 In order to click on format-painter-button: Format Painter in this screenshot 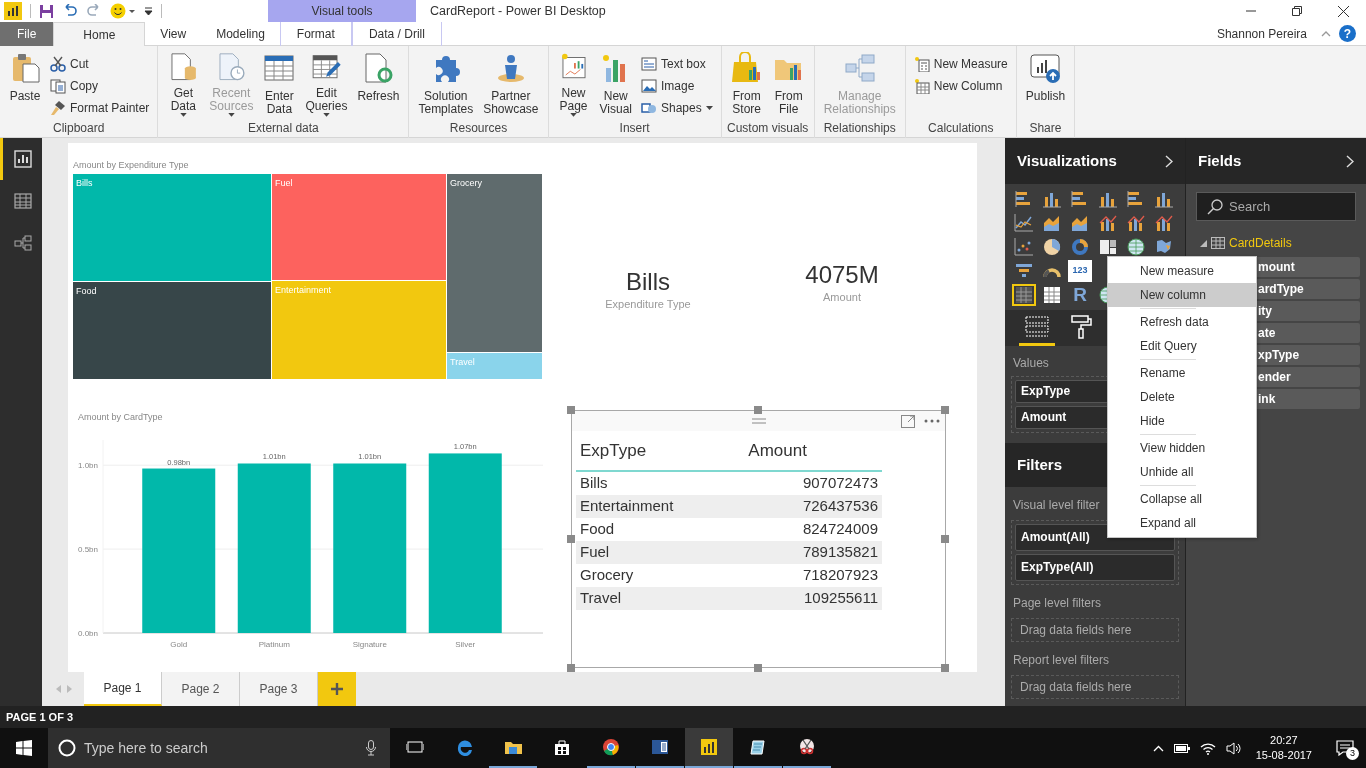, I will do `click(100, 108)`.